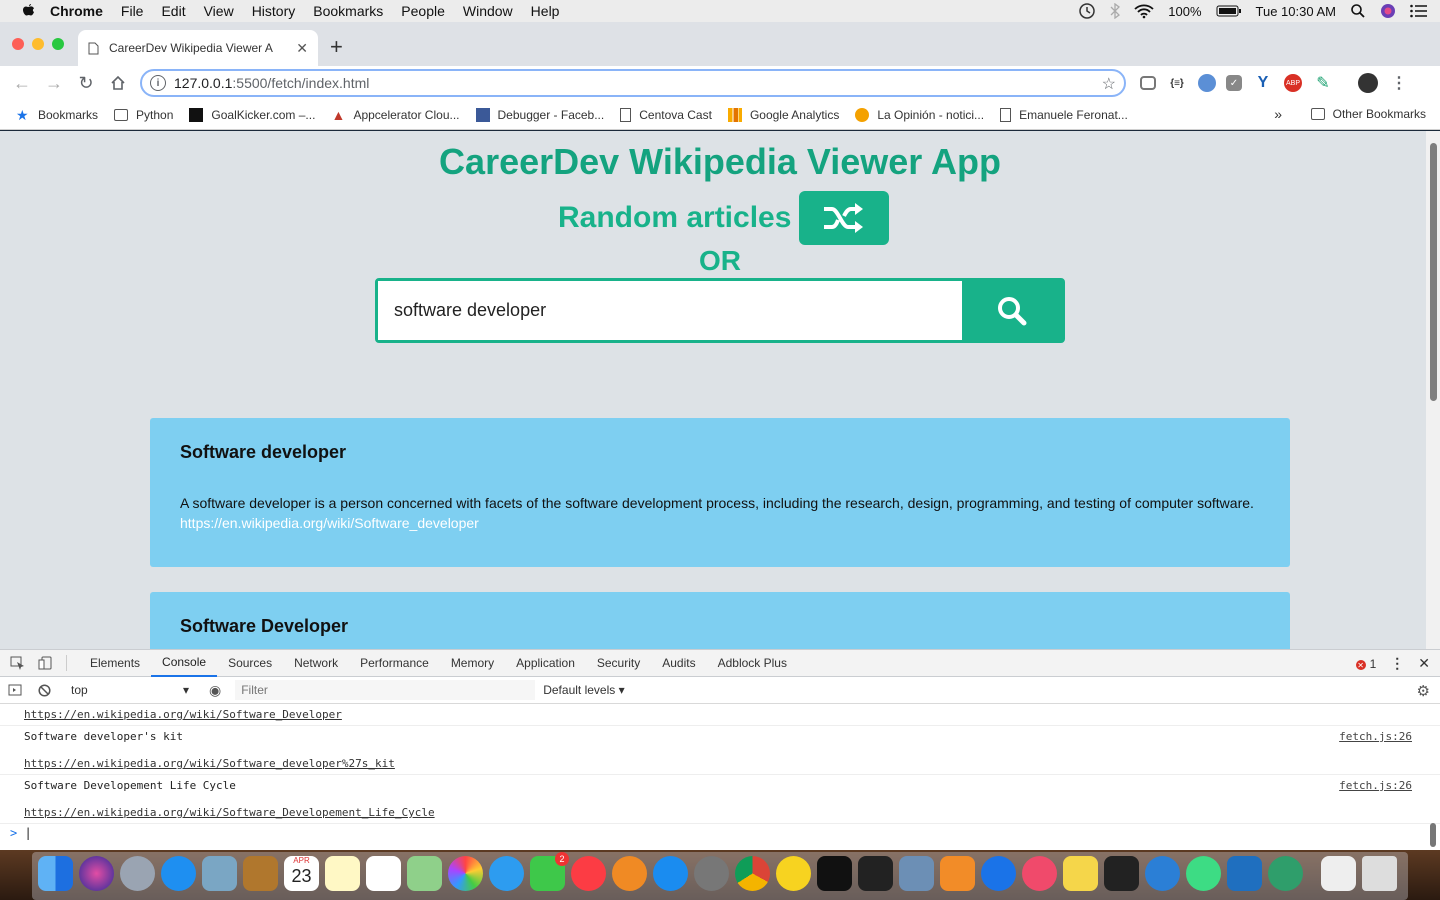  I want to click on reload-icon: ↻, so click(86, 83).